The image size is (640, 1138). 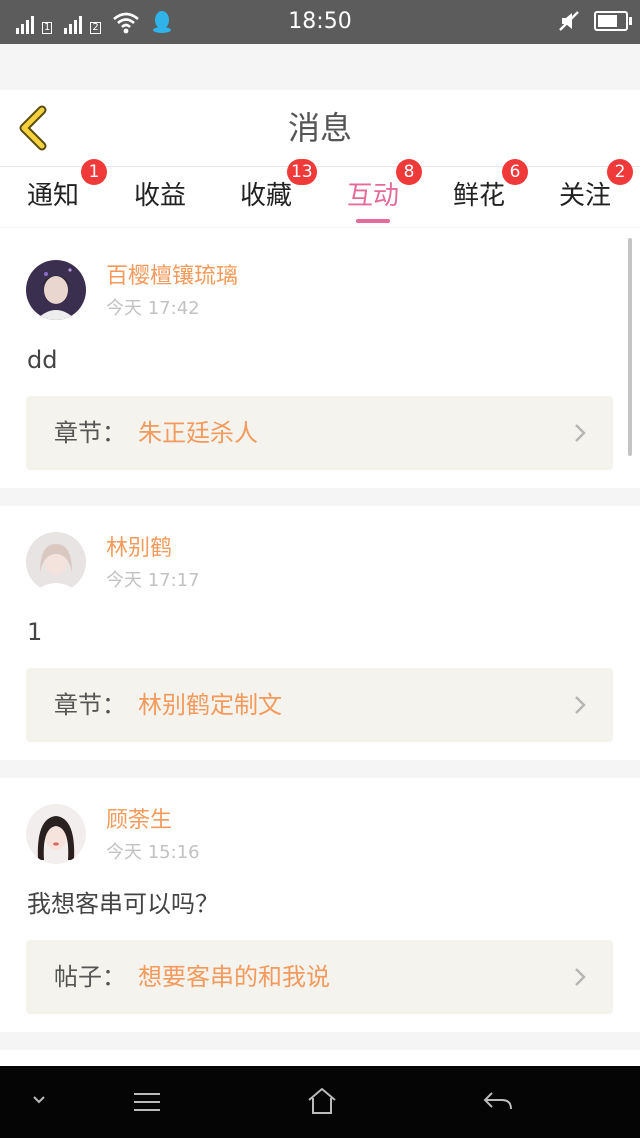 I want to click on page-title: 消息, so click(x=319, y=128).